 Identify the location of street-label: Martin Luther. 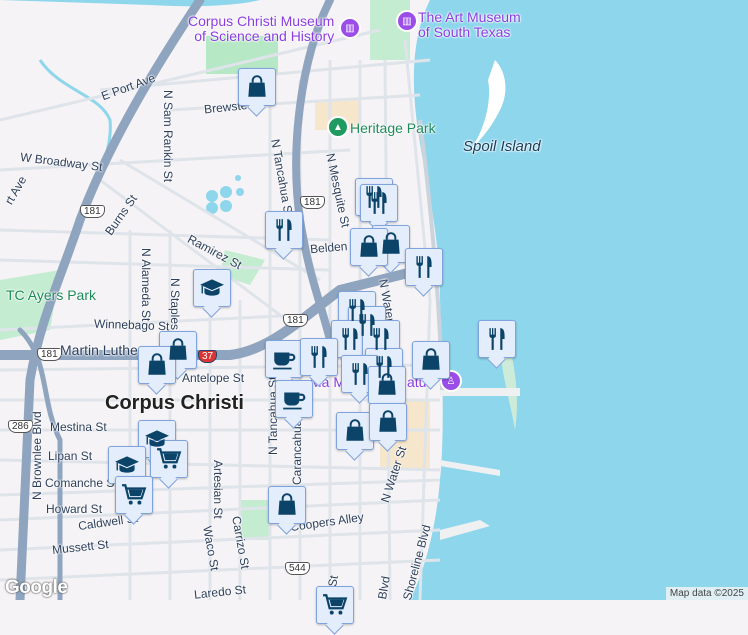
(101, 350).